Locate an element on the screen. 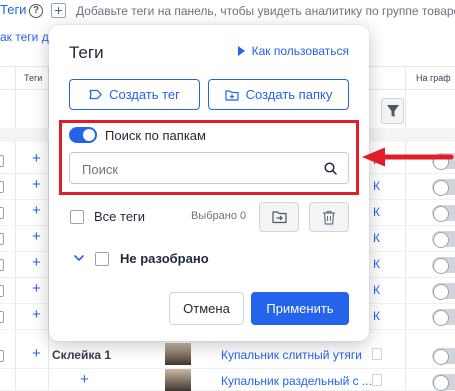  move-to-folder-button is located at coordinates (279, 217).